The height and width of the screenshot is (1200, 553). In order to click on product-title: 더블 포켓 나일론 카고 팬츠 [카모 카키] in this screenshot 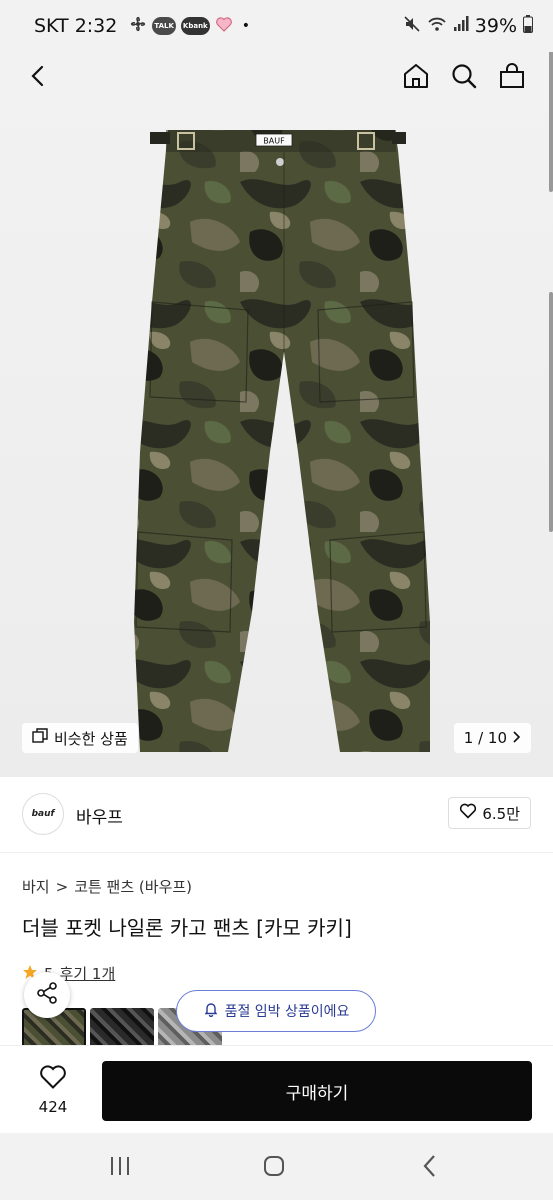, I will do `click(187, 928)`.